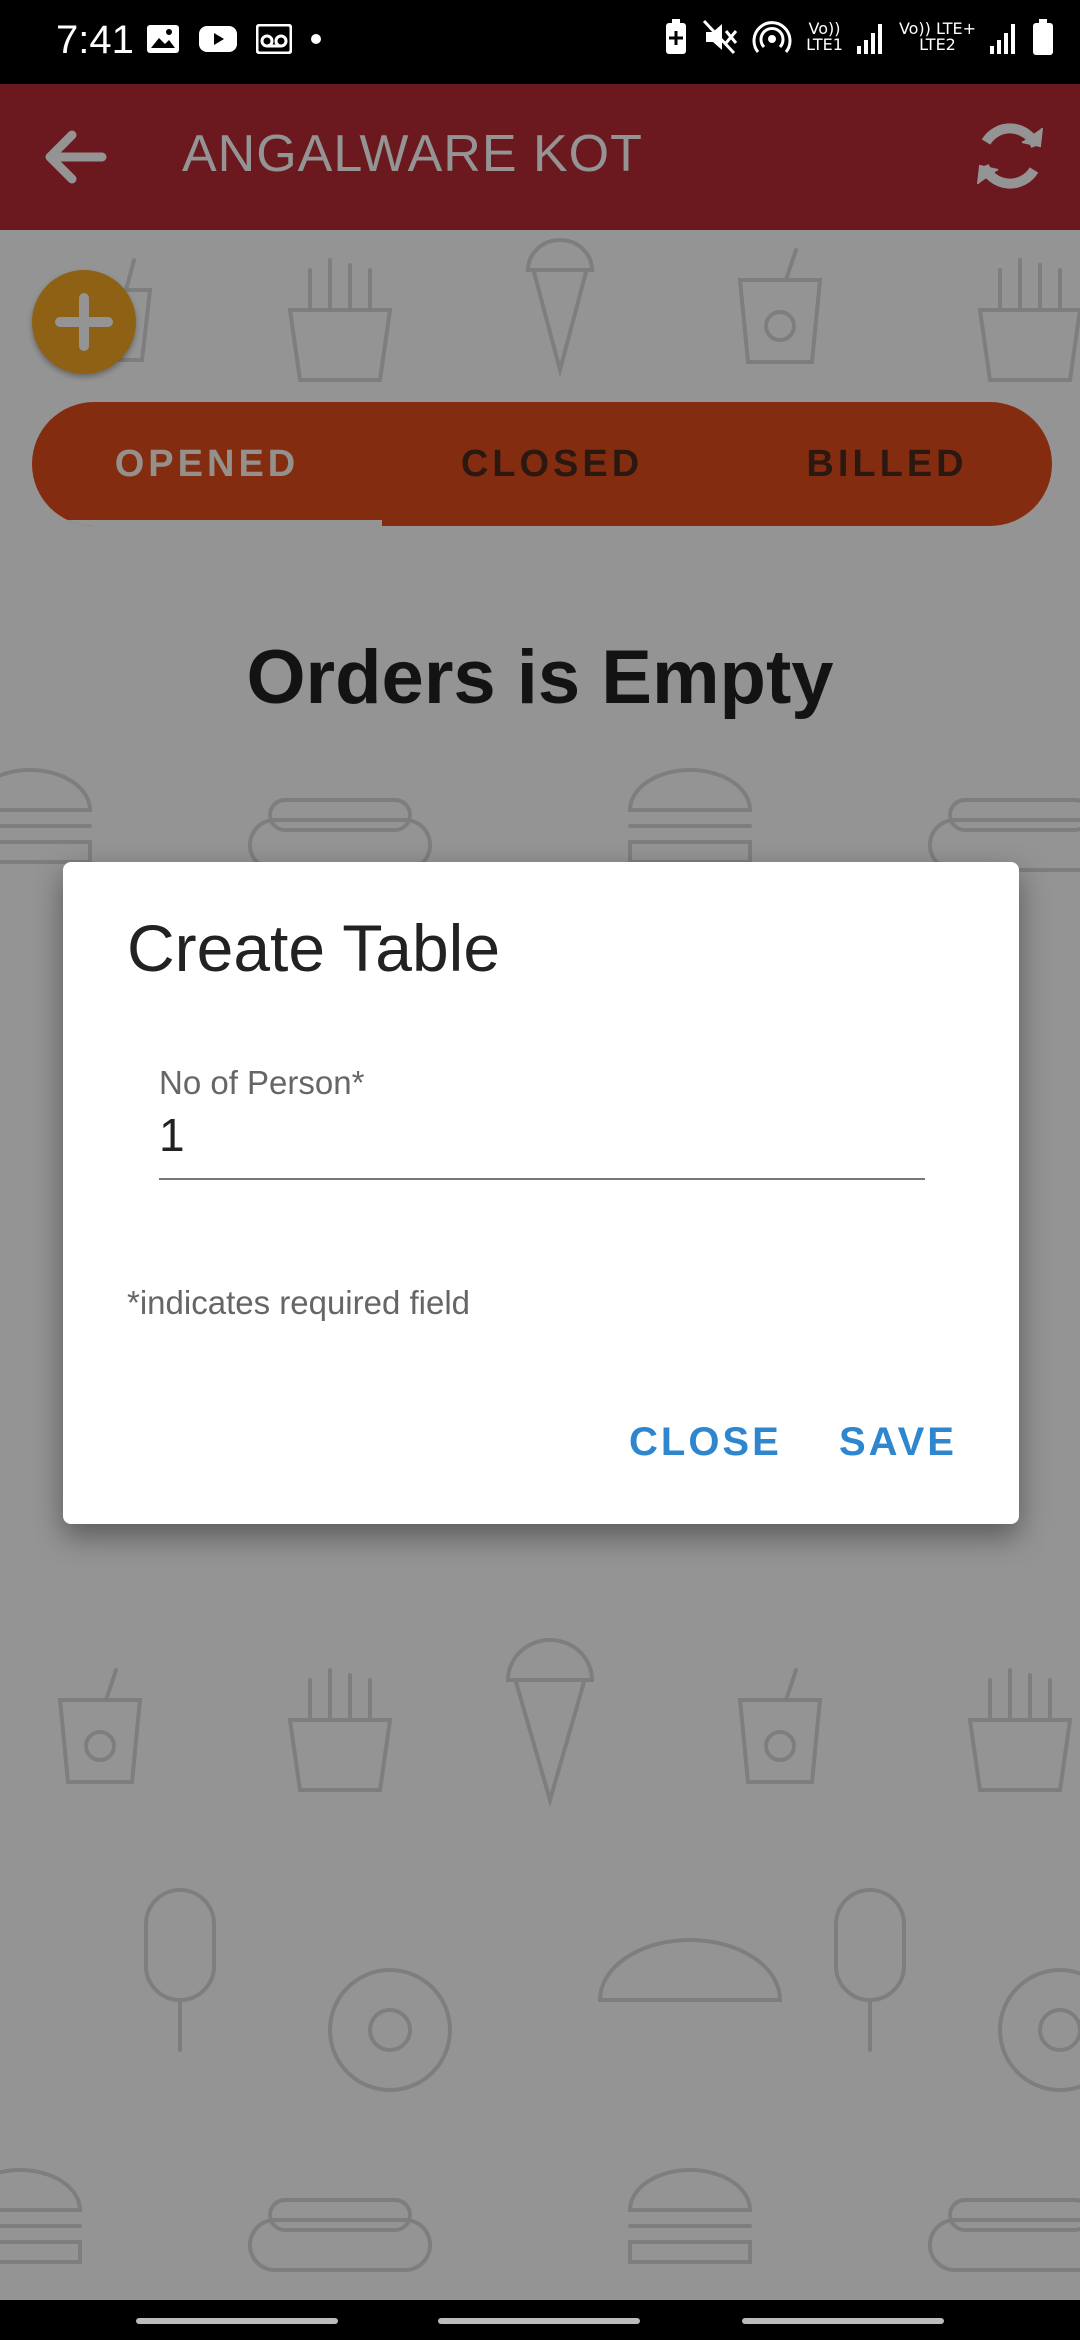 Image resolution: width=1080 pixels, height=2340 pixels. I want to click on required-field-note: *indicates required field, so click(299, 1302).